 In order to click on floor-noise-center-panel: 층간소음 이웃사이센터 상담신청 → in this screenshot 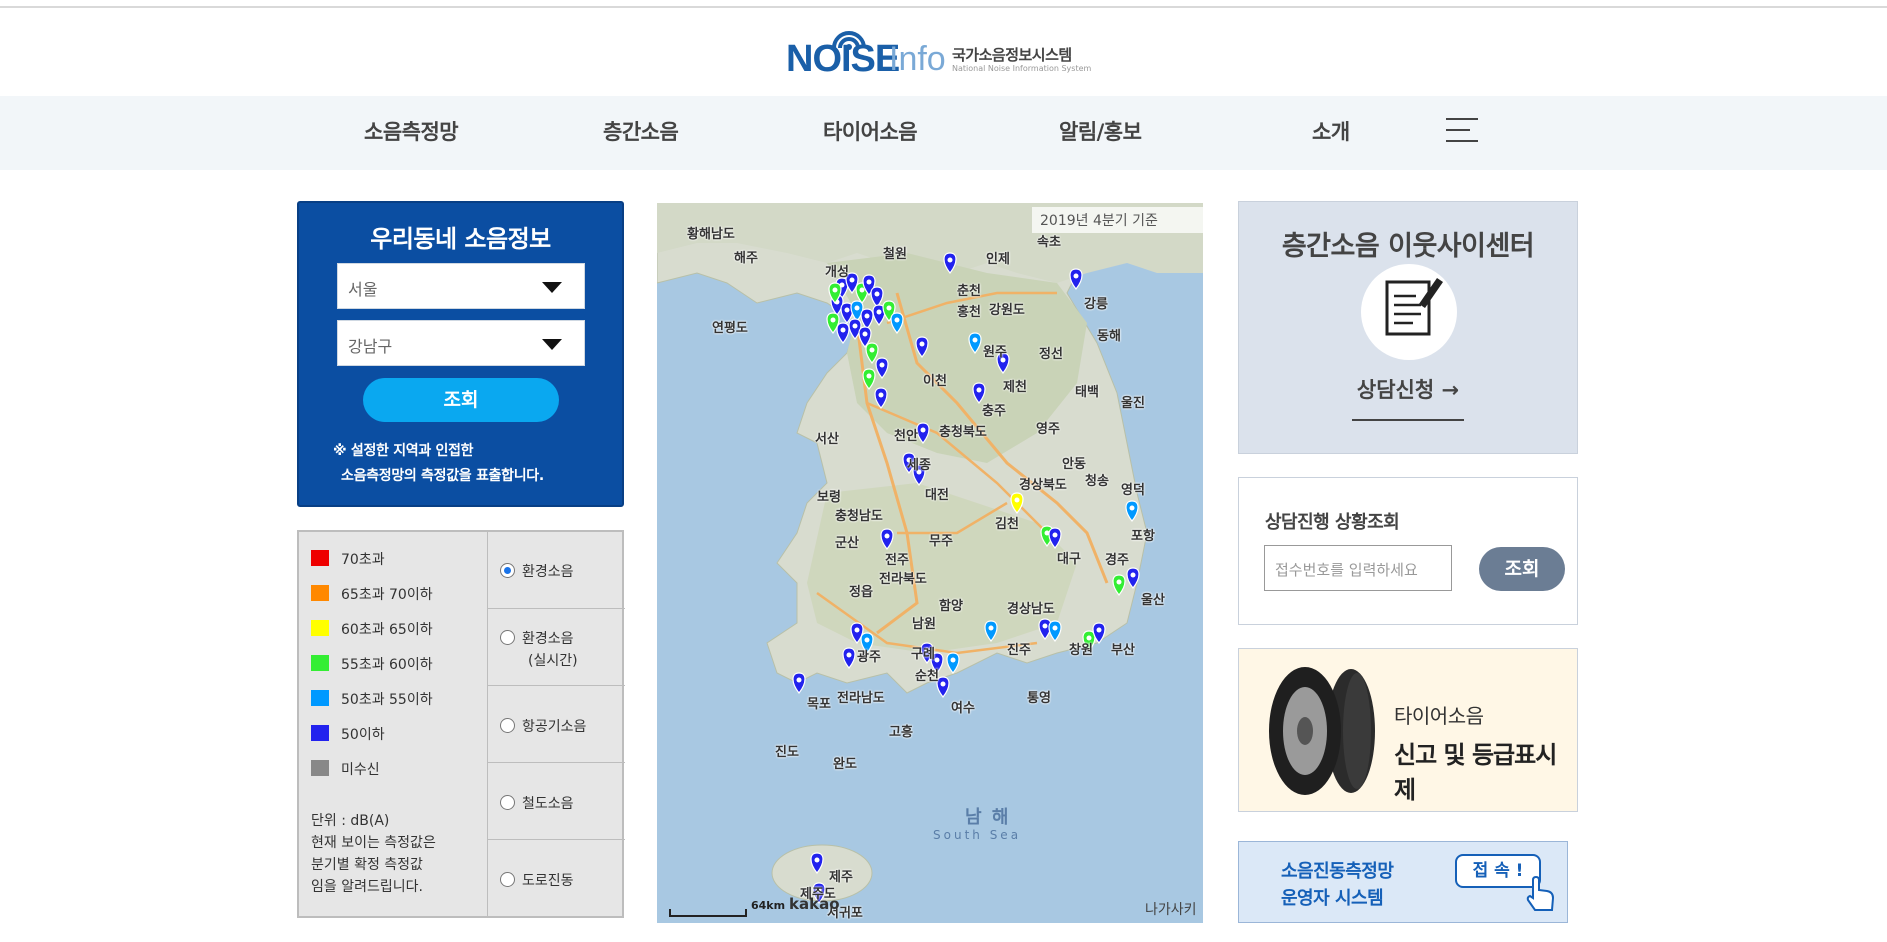, I will do `click(1408, 327)`.